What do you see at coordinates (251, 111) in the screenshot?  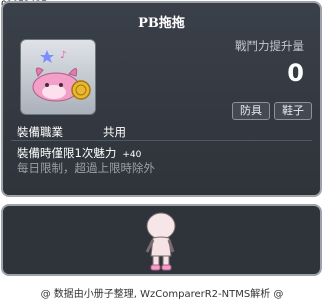 I see `tag-armor: 防具` at bounding box center [251, 111].